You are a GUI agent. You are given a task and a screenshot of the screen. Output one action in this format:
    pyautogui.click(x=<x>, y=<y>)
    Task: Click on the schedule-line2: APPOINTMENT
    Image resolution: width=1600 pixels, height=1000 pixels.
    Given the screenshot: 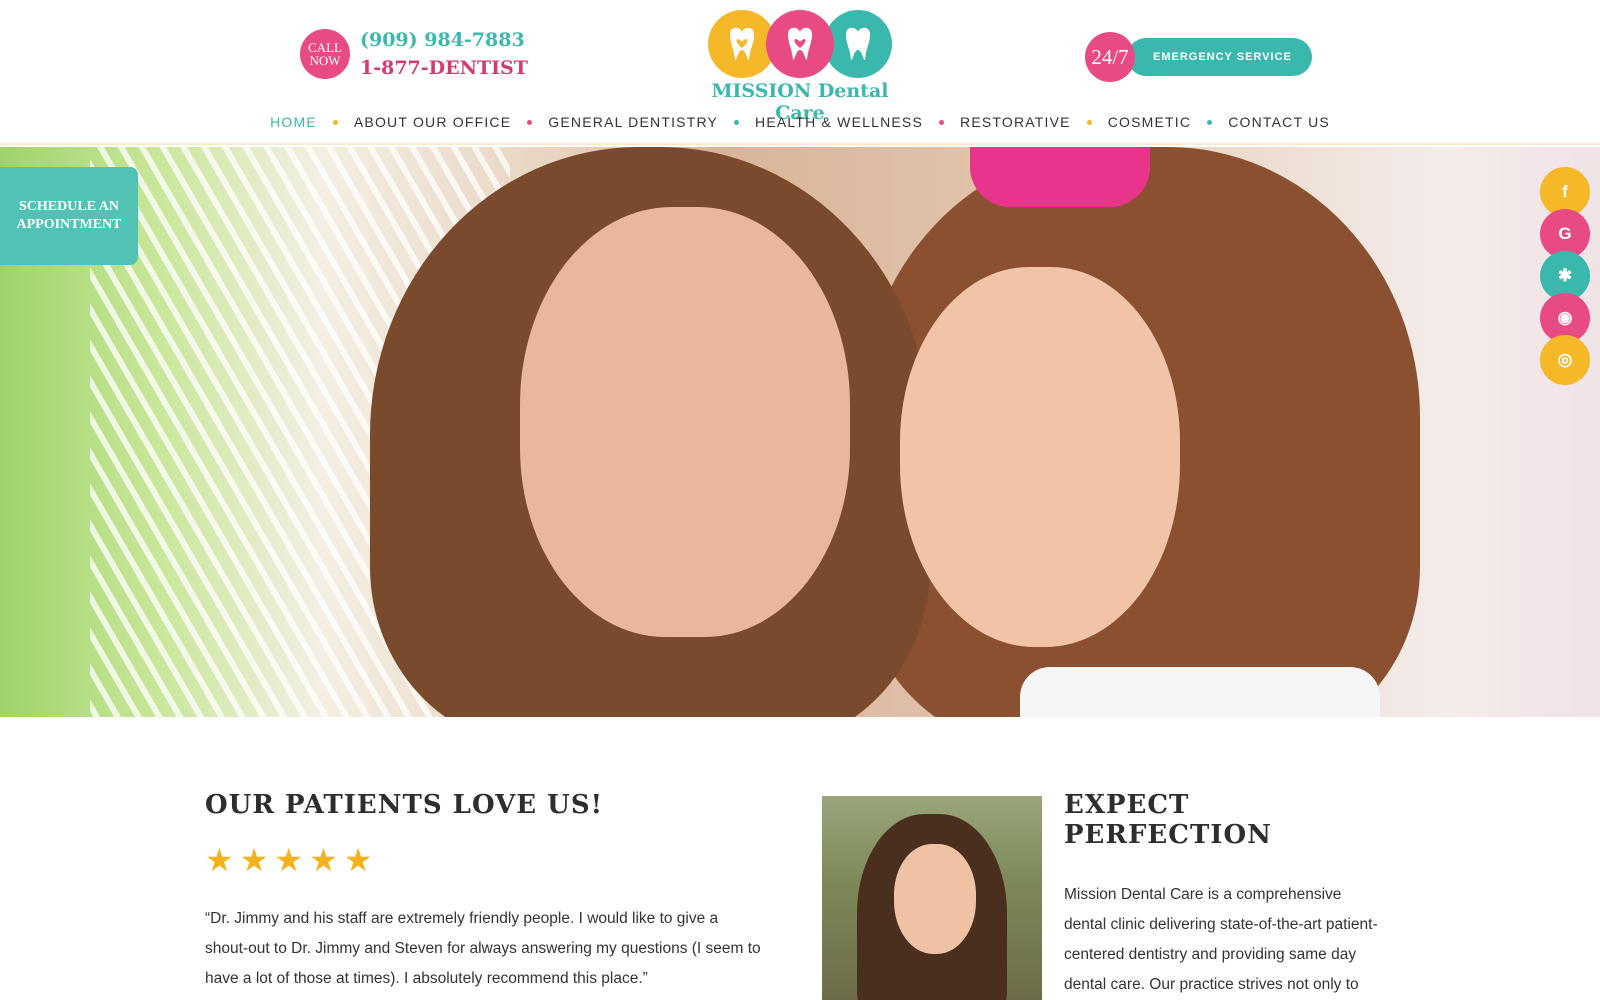 What is the action you would take?
    pyautogui.click(x=69, y=224)
    